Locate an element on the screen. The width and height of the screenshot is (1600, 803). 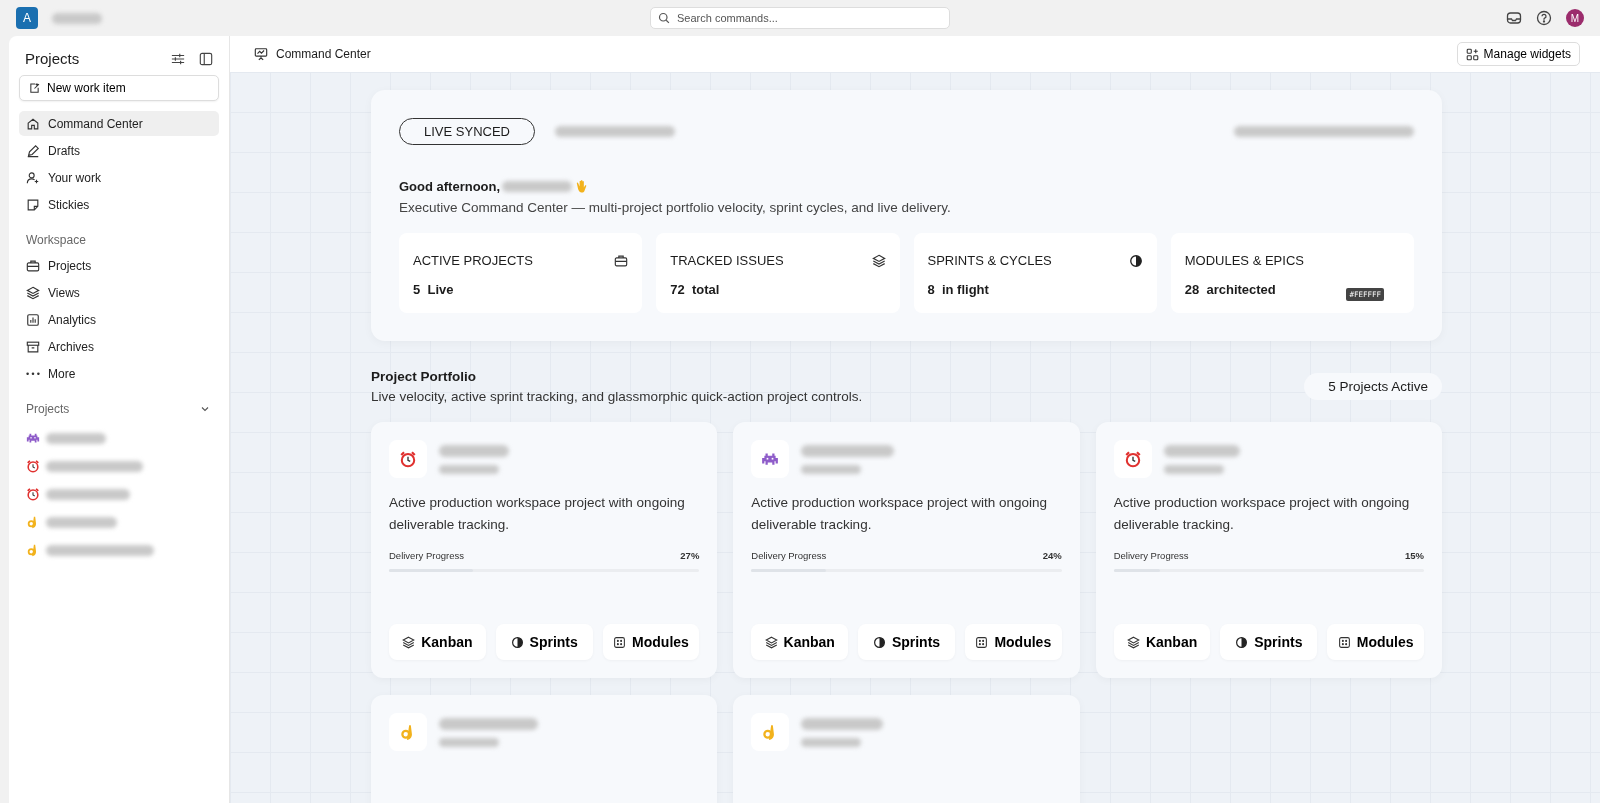
new-work-item-button: New work item is located at coordinates (119, 88).